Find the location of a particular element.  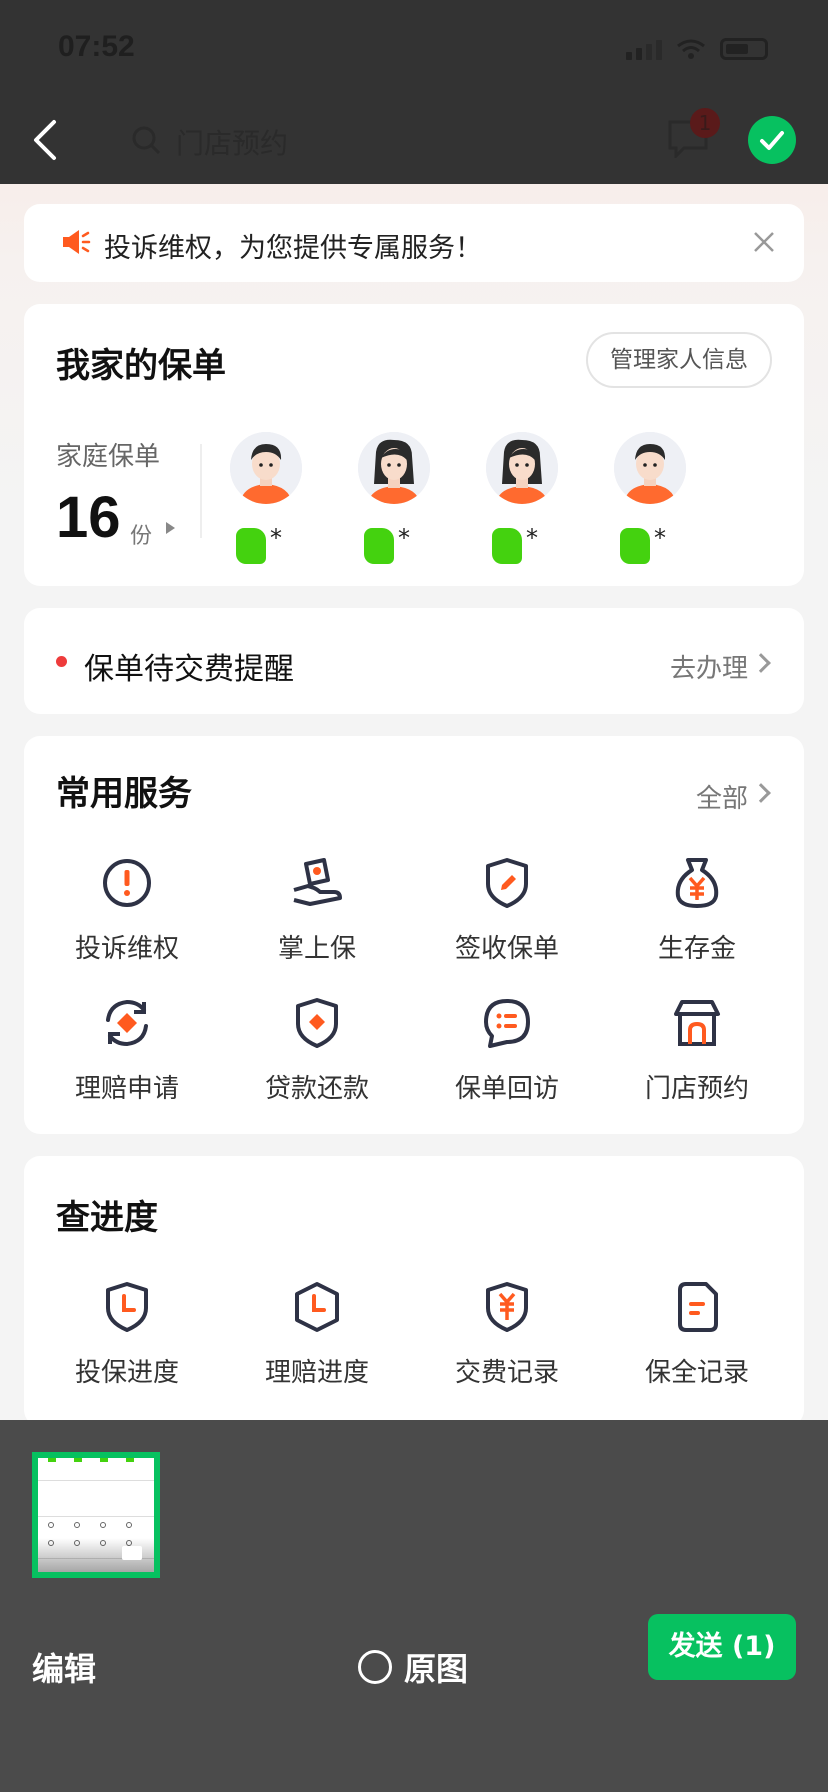

shield-clock-icon is located at coordinates (127, 1307).